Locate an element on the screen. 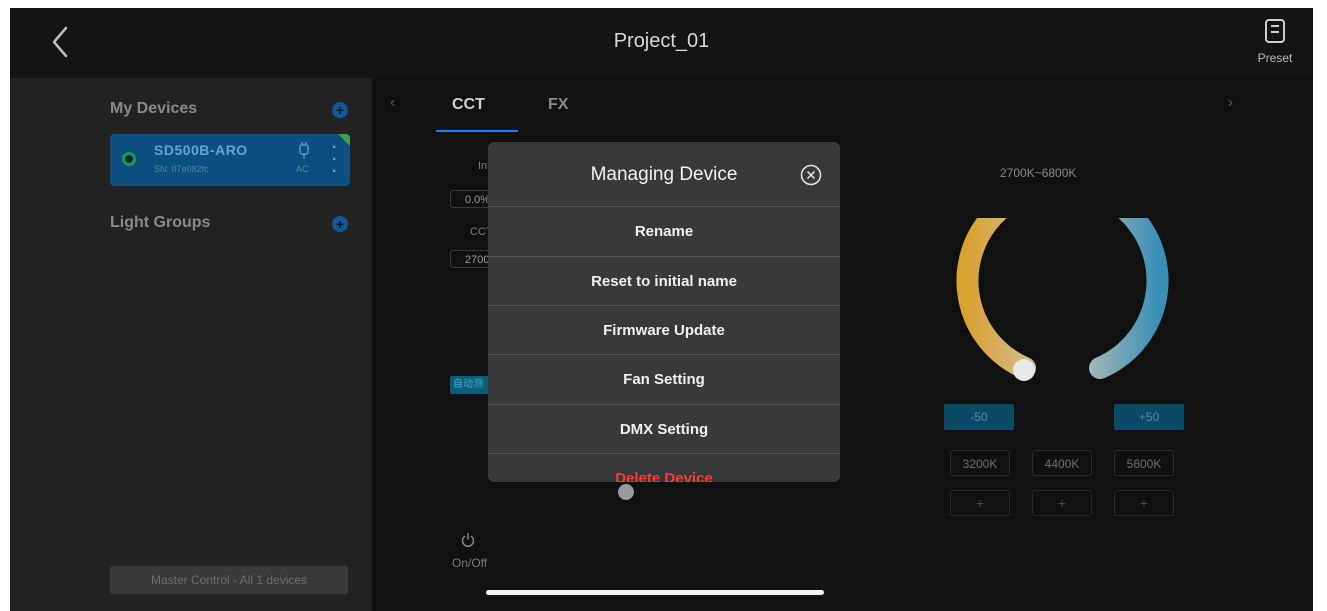  preset-5600k-button: 5600K is located at coordinates (1144, 463).